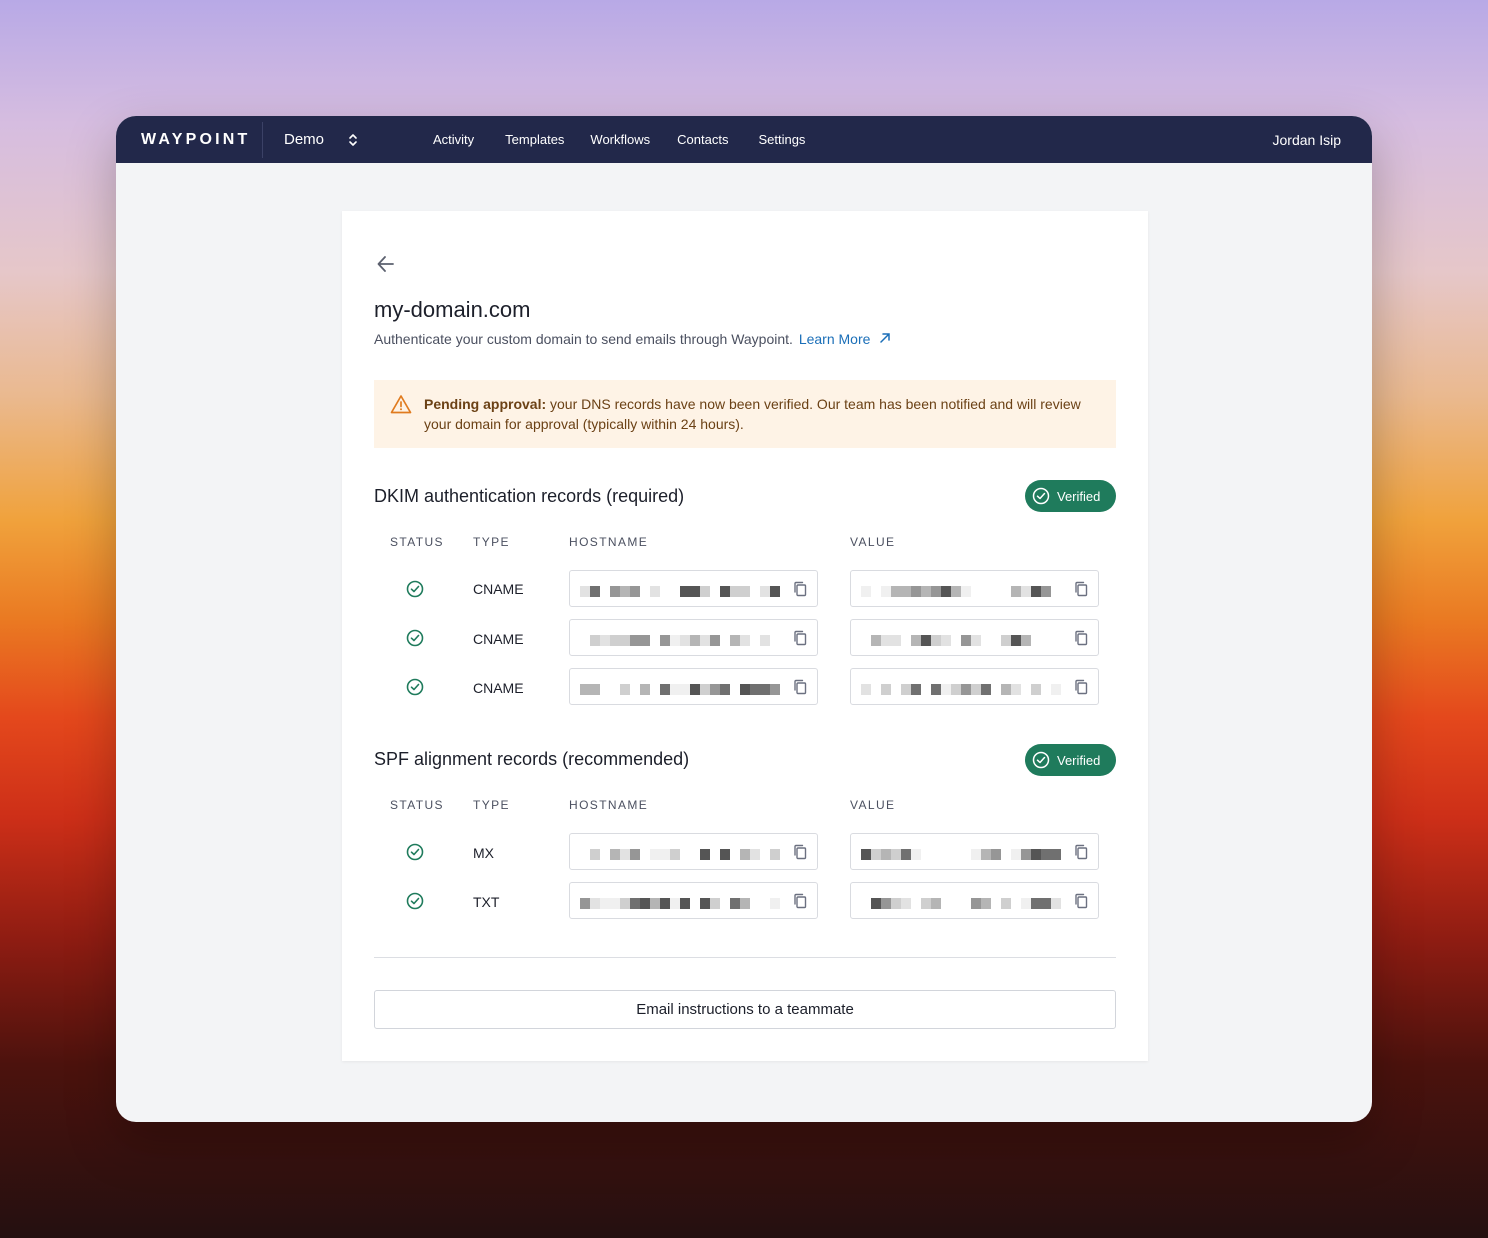 This screenshot has height=1238, width=1488. I want to click on nav-workflows: Workflows, so click(620, 139).